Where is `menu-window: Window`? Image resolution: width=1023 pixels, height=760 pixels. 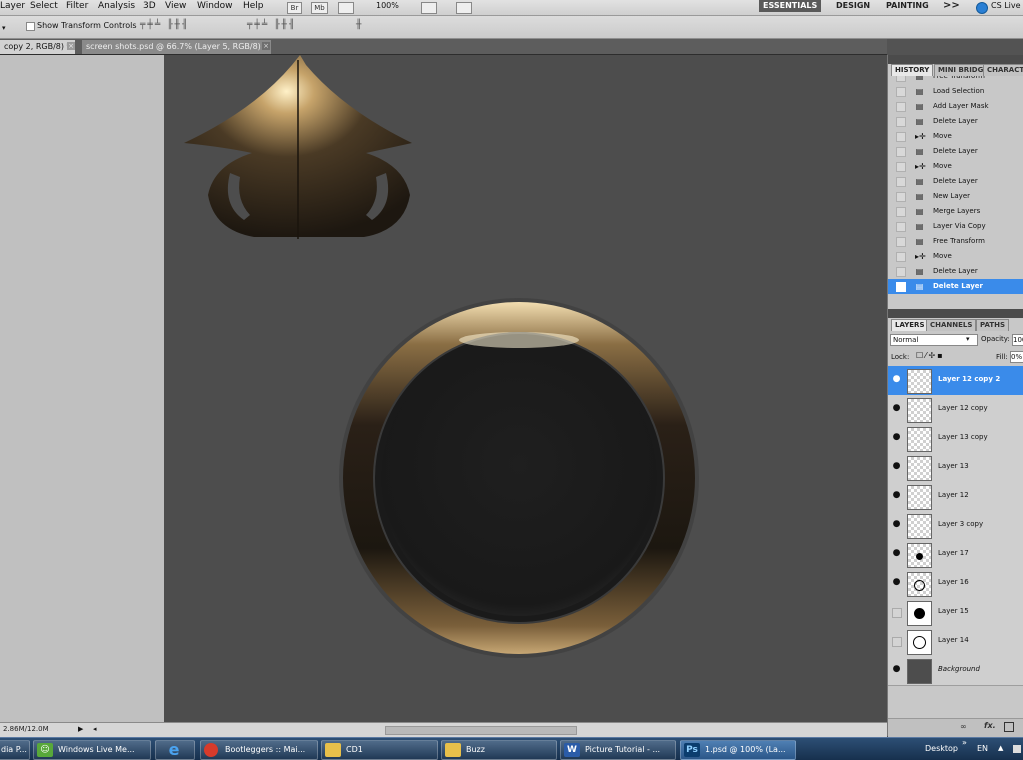
menu-window: Window is located at coordinates (215, 6).